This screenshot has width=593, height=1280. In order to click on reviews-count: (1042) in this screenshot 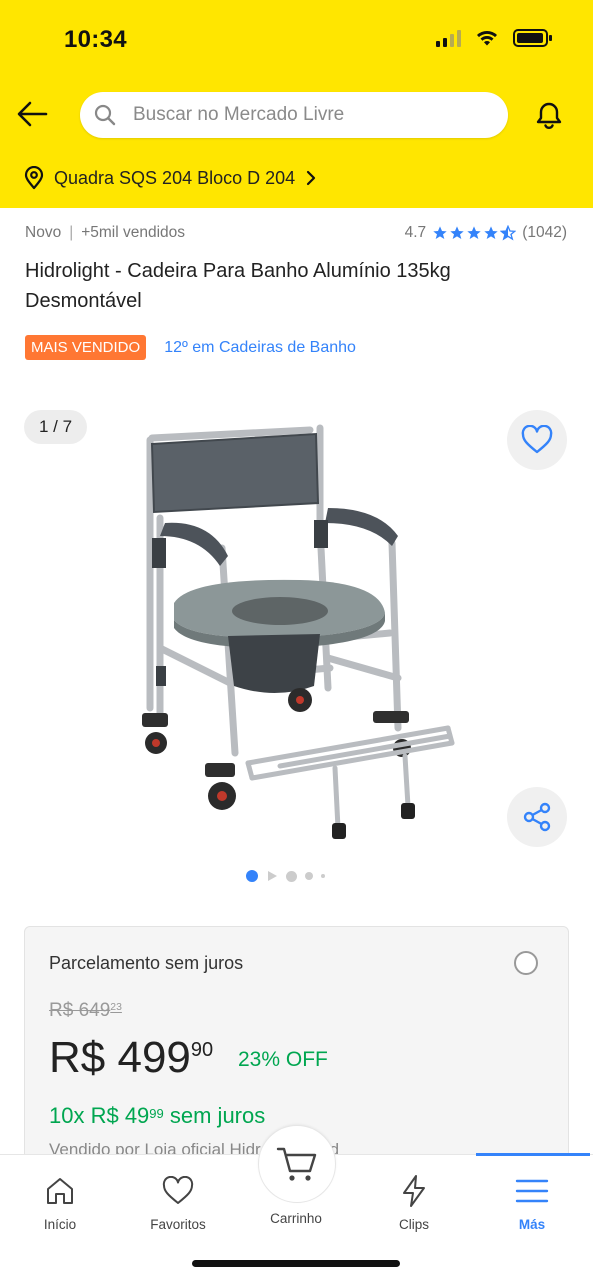, I will do `click(544, 232)`.